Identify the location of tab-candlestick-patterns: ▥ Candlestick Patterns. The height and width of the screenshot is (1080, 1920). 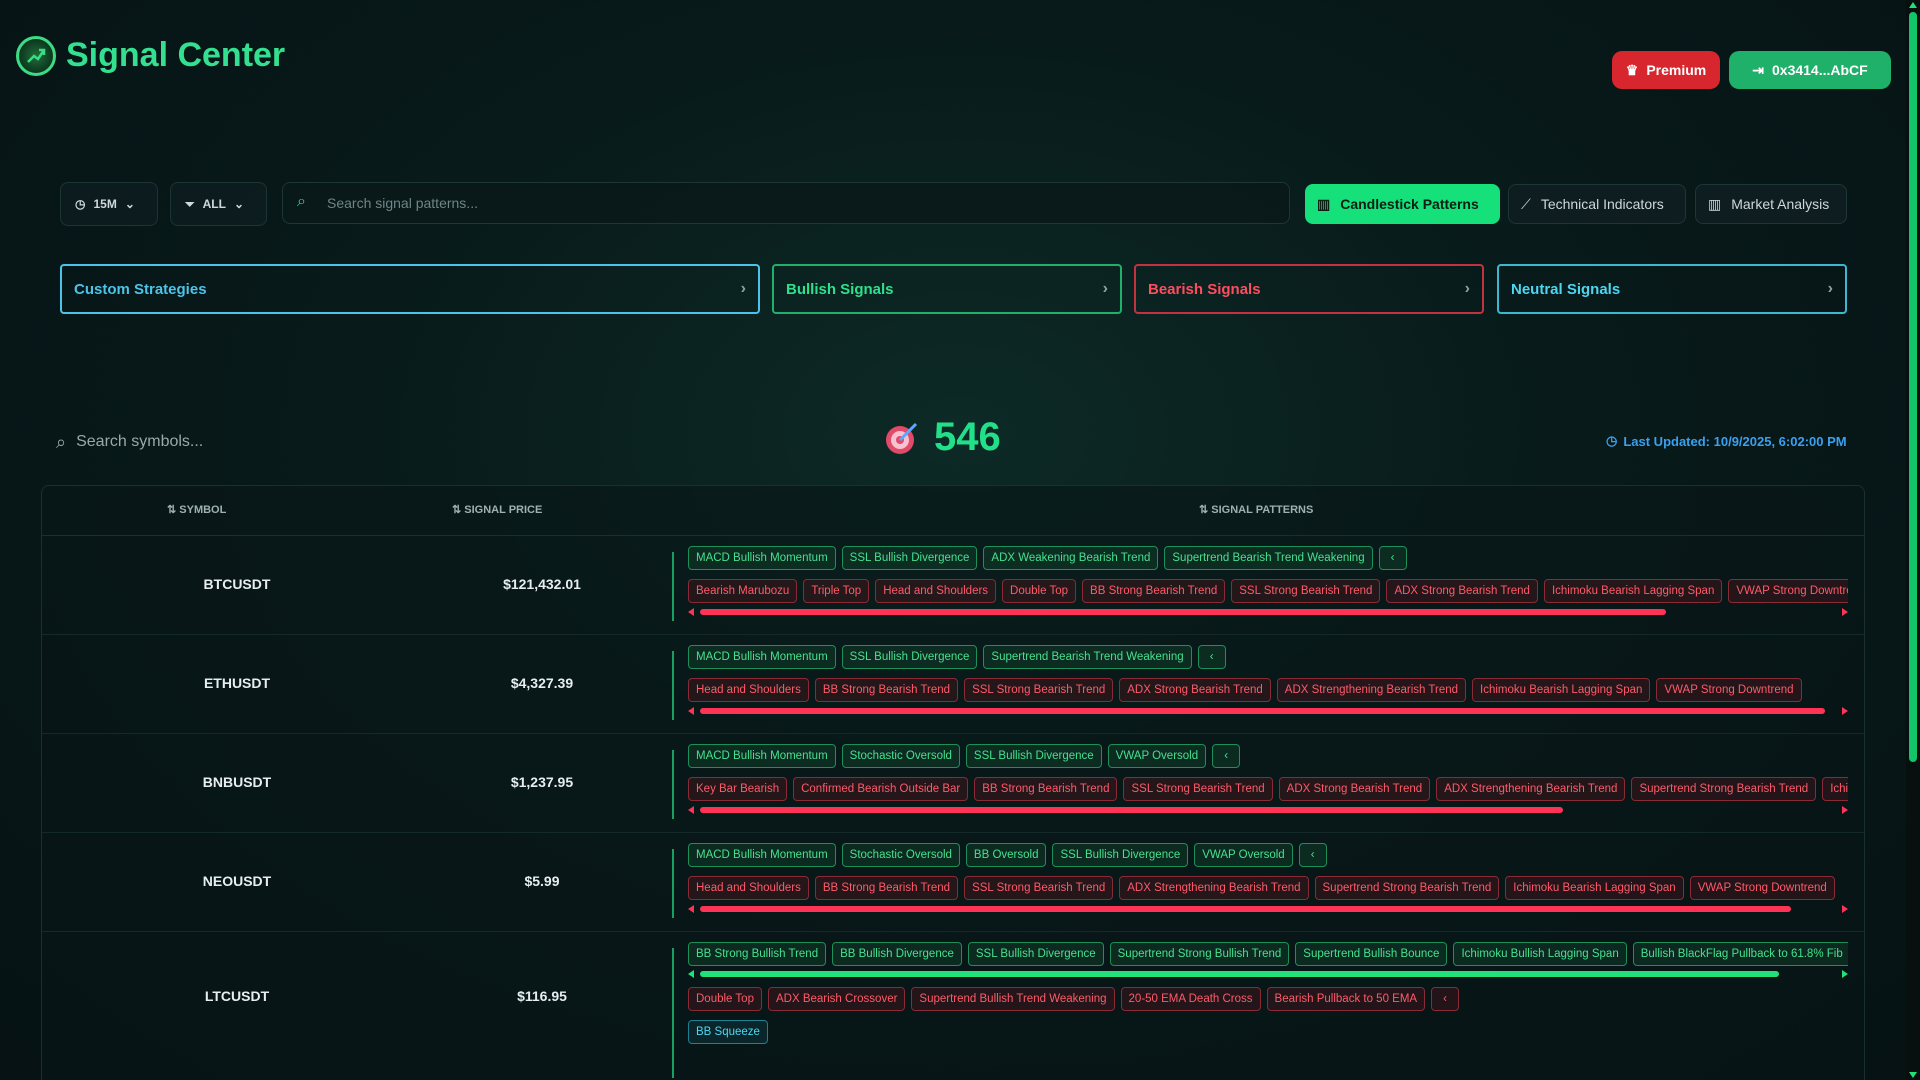
(1402, 204).